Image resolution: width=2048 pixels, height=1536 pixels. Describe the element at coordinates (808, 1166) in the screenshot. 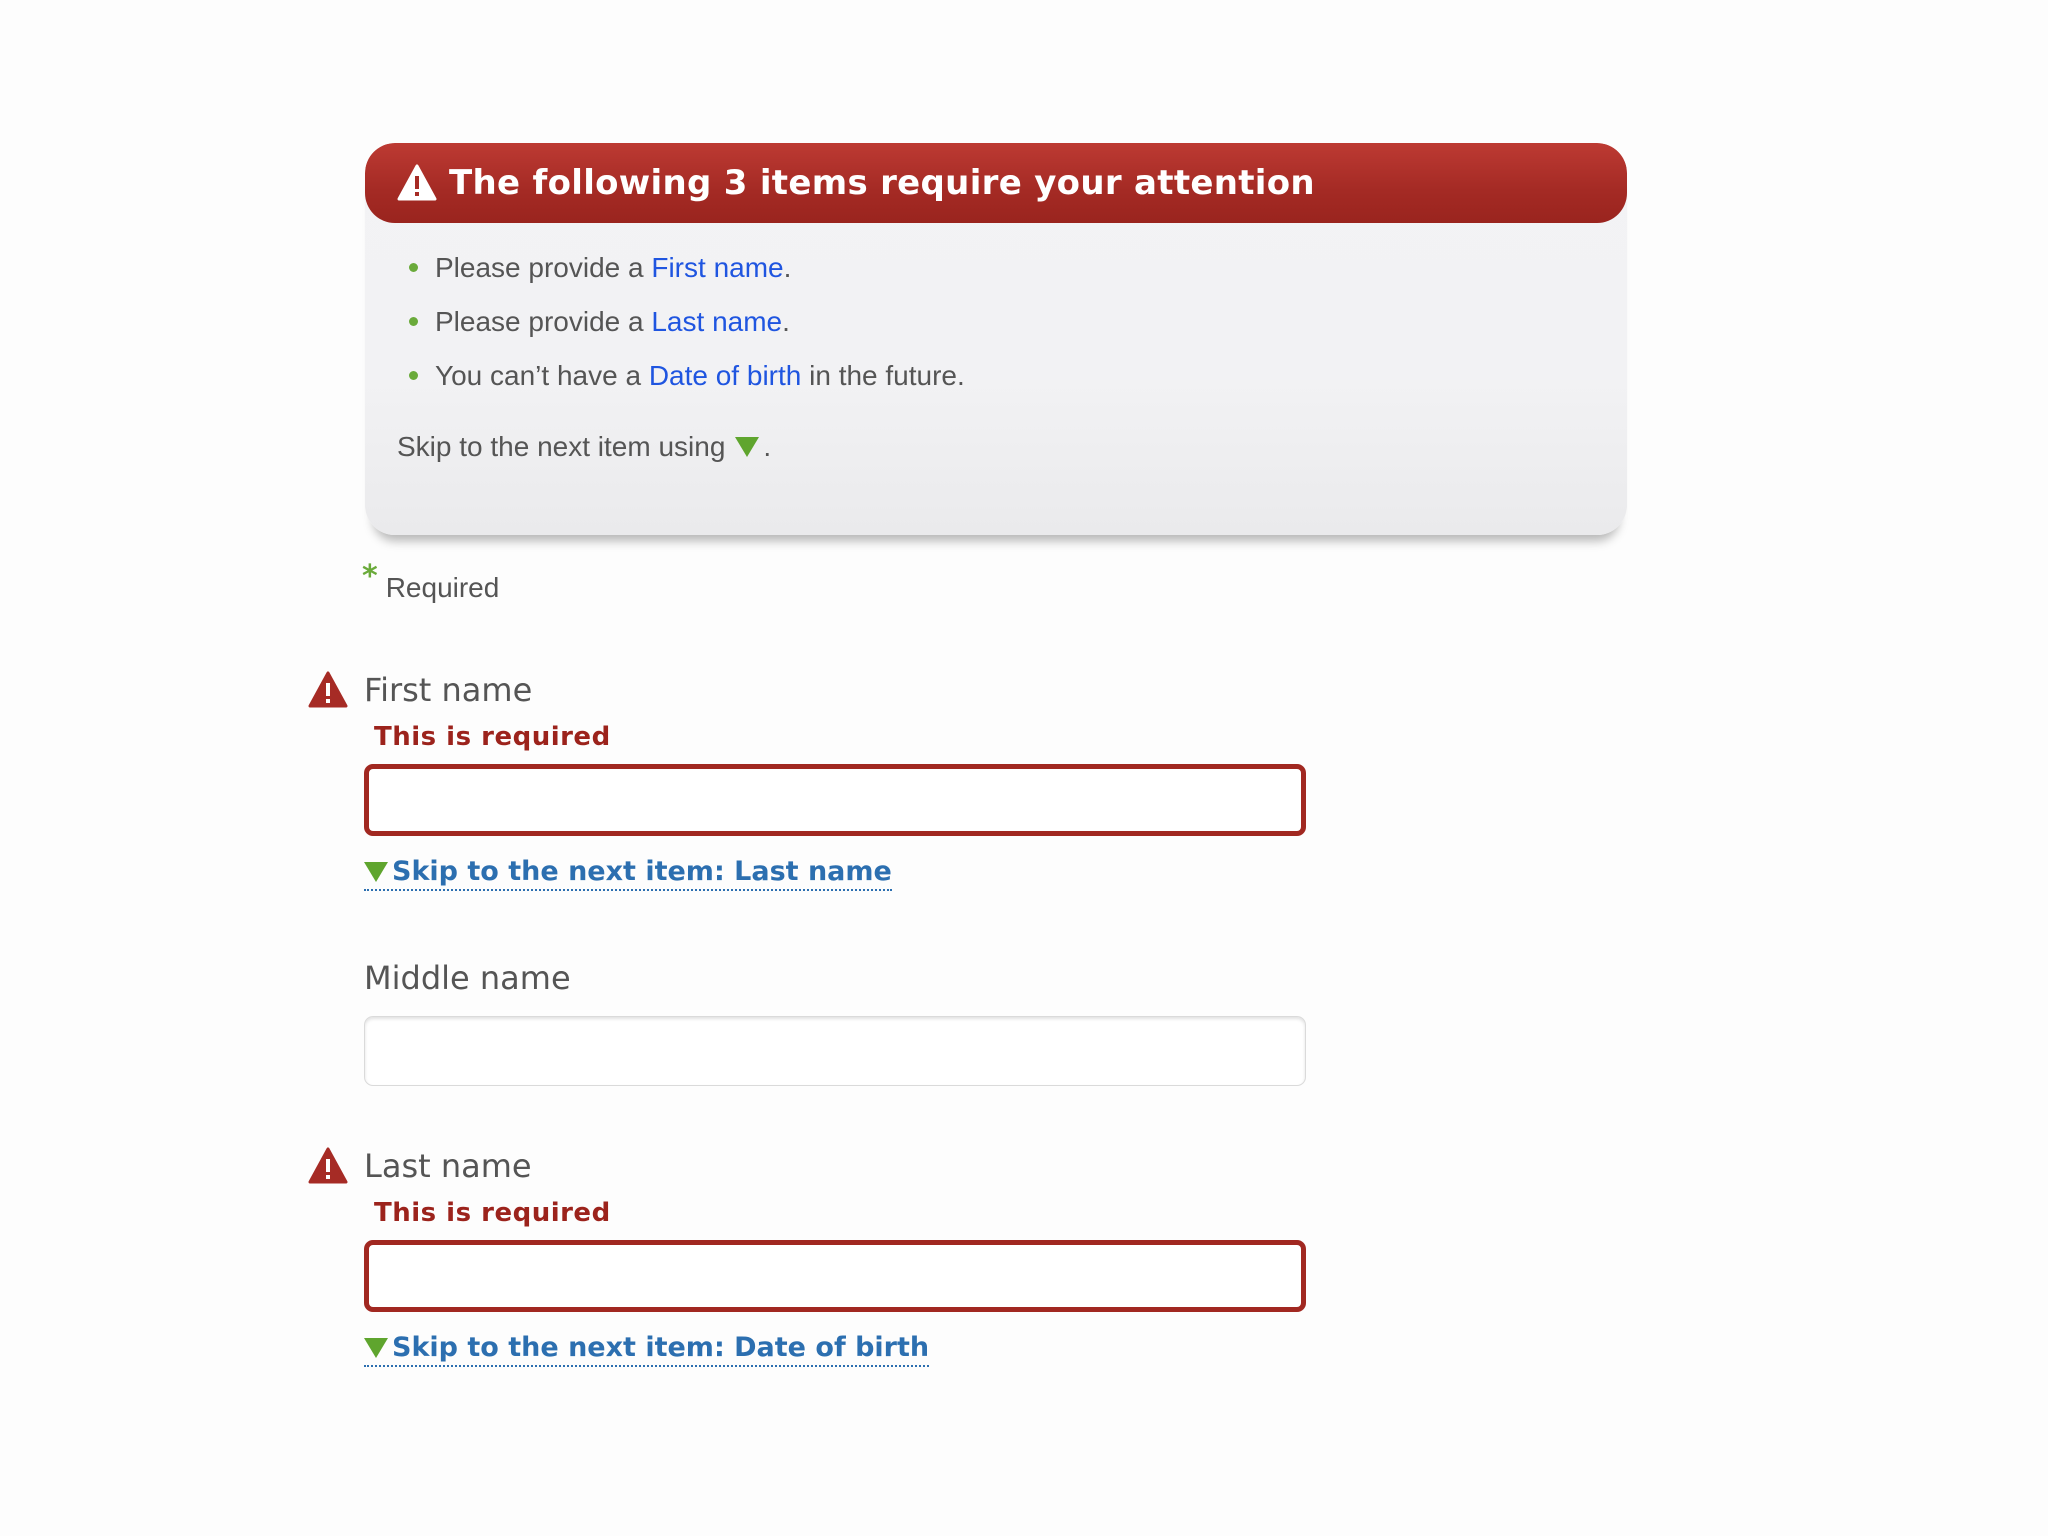

I see `field-label-row: Last name` at that location.